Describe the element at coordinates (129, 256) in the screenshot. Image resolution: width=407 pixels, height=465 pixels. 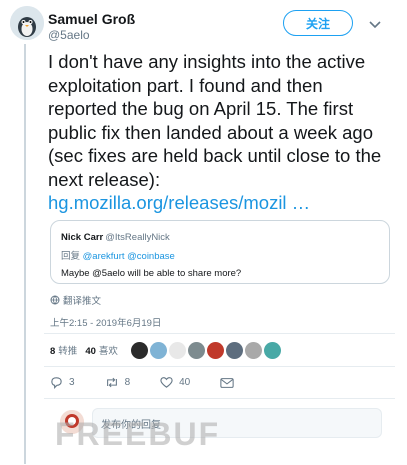
I see `reply-mentions: @arekfurt @coinbase` at that location.